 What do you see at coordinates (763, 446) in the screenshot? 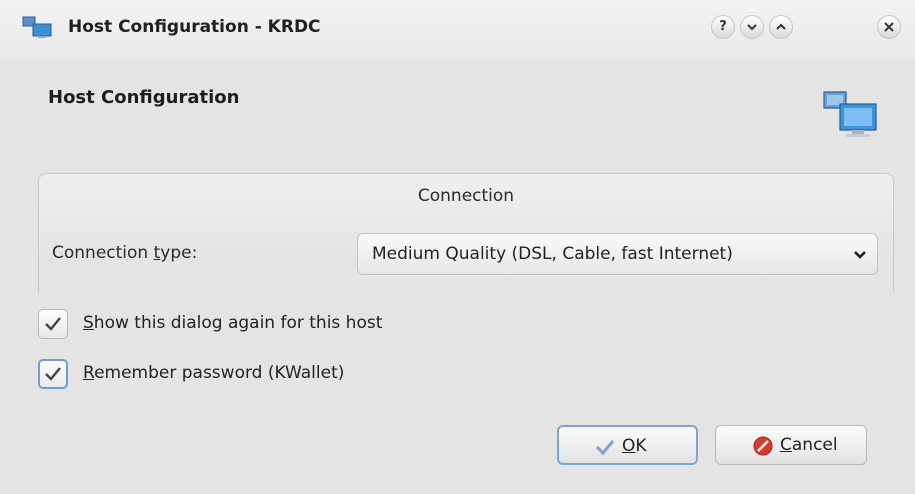
I see `cancel-icon` at bounding box center [763, 446].